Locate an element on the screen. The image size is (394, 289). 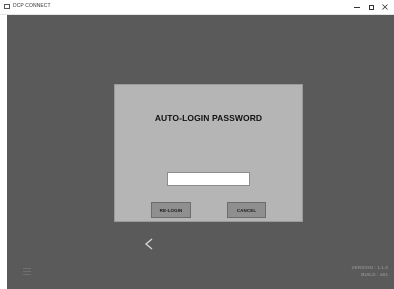
chevron-left-icon is located at coordinates (149, 244).